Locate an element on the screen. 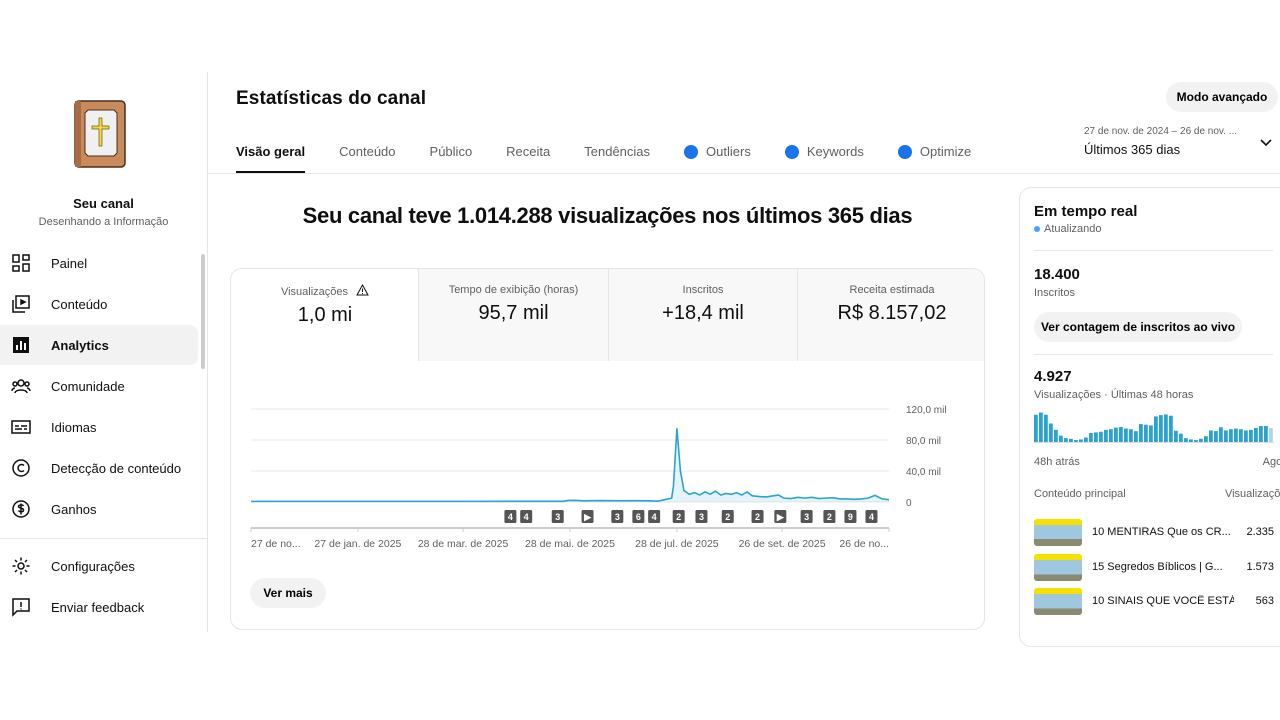 Image resolution: width=1280 pixels, height=720 pixels. sidebar-item-label: Enviar feedback is located at coordinates (98, 607).